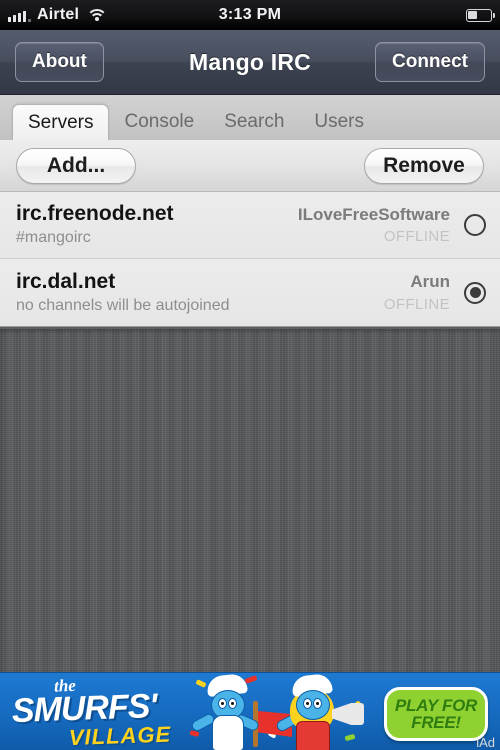 The height and width of the screenshot is (750, 500). What do you see at coordinates (250, 166) in the screenshot?
I see `list-toolbar: Add... Remove` at bounding box center [250, 166].